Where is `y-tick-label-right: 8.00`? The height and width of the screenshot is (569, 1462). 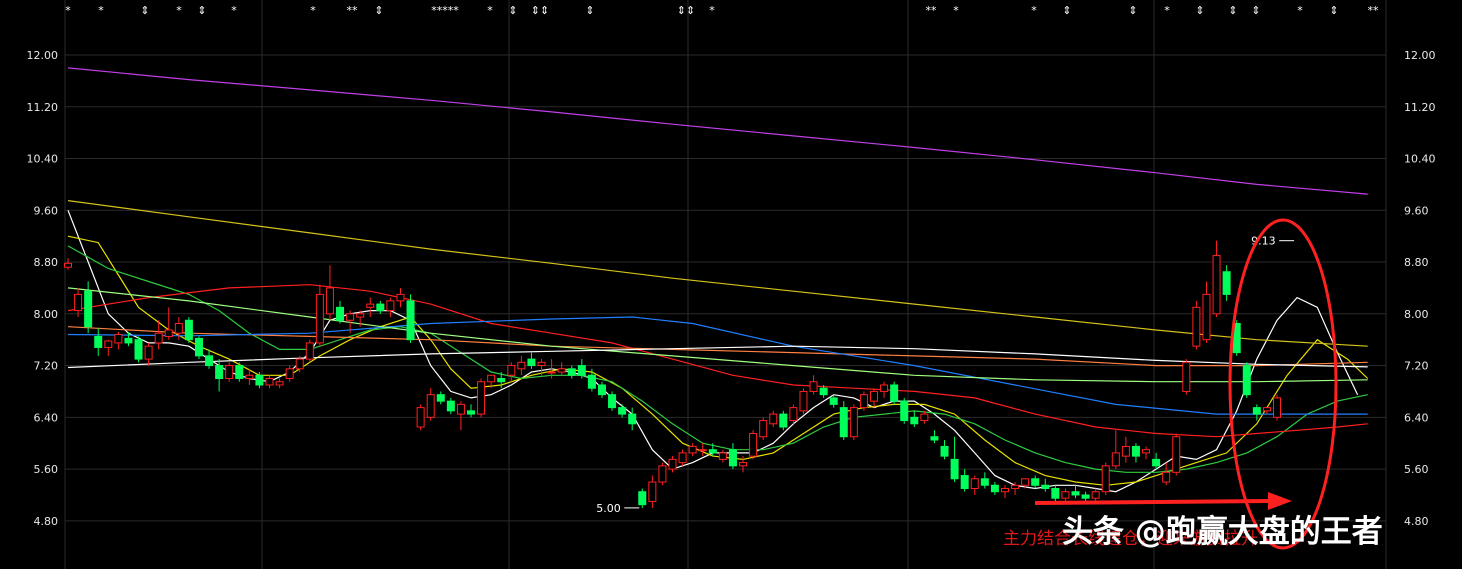 y-tick-label-right: 8.00 is located at coordinates (1416, 314).